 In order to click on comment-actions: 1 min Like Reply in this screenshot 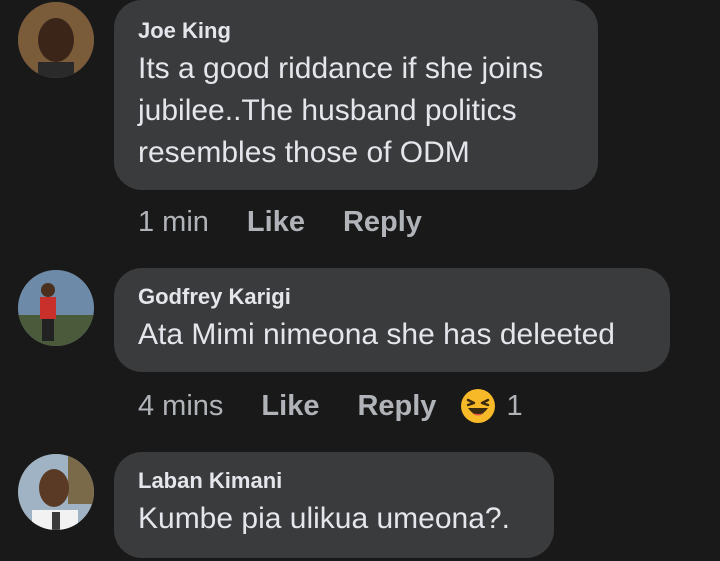, I will do `click(299, 222)`.